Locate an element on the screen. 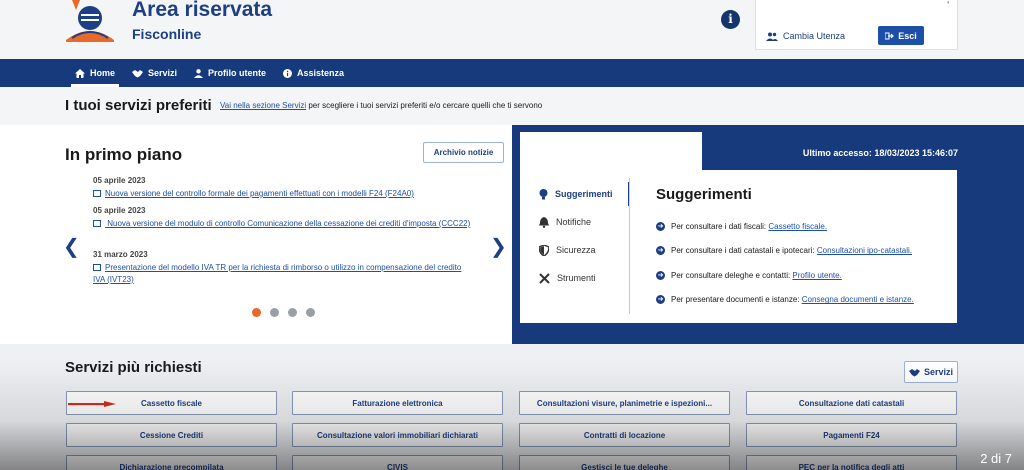  tools-icon is located at coordinates (544, 278).